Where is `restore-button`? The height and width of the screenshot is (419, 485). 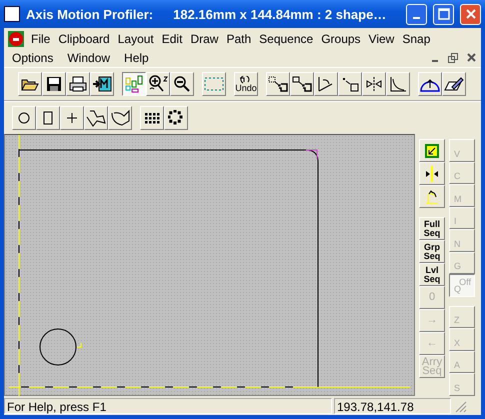 restore-button is located at coordinates (453, 57).